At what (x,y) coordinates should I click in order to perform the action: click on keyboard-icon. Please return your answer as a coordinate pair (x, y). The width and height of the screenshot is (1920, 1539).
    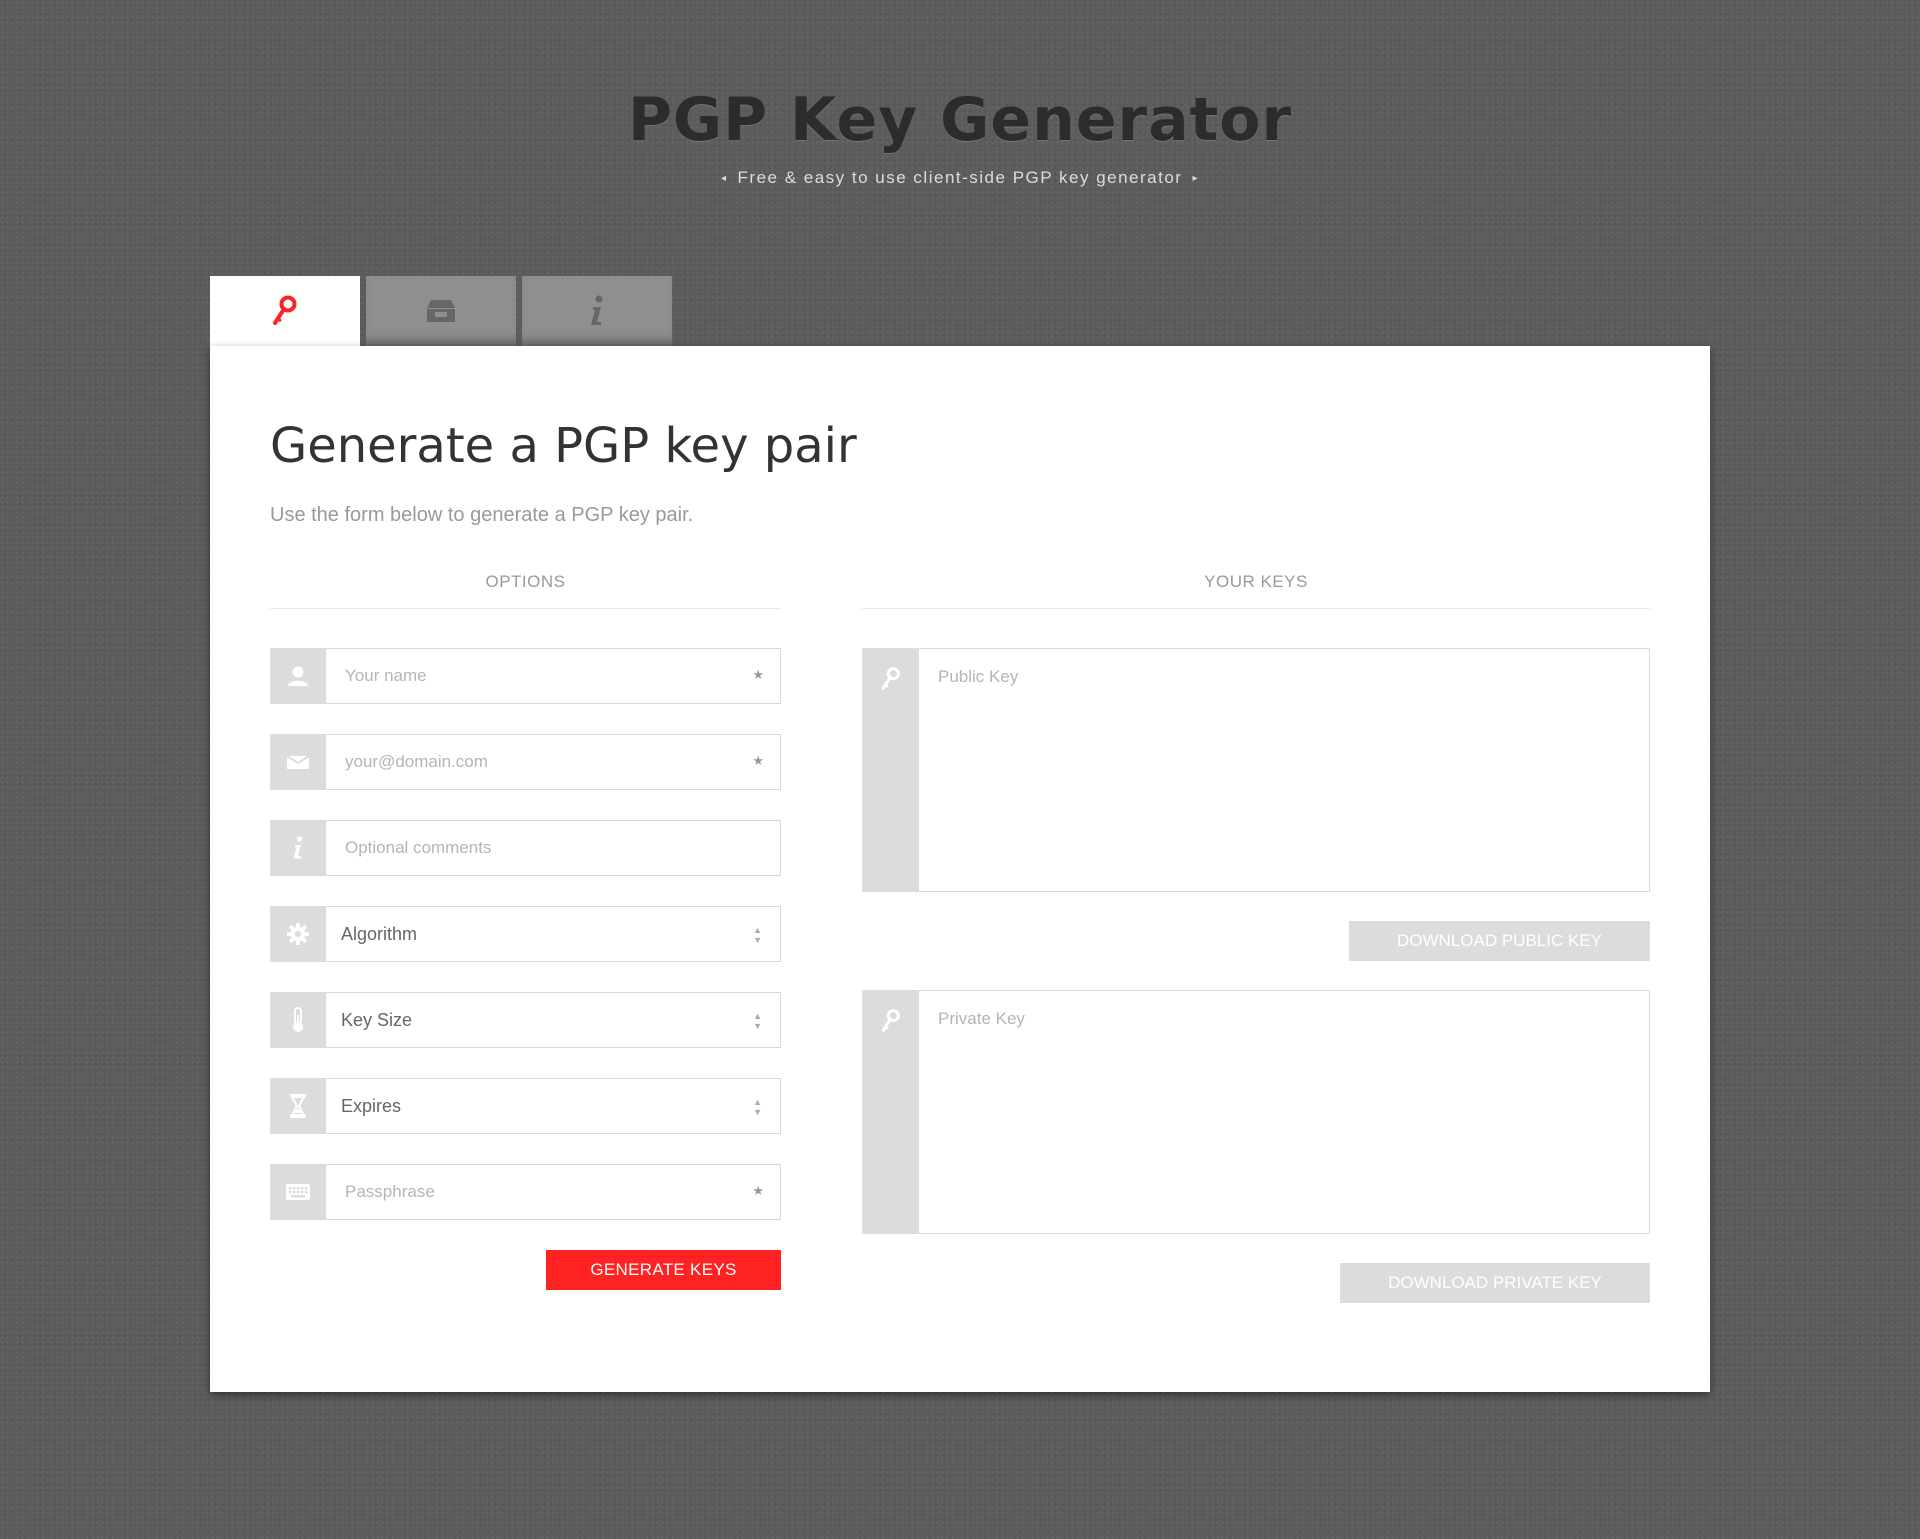
    Looking at the image, I should click on (298, 1192).